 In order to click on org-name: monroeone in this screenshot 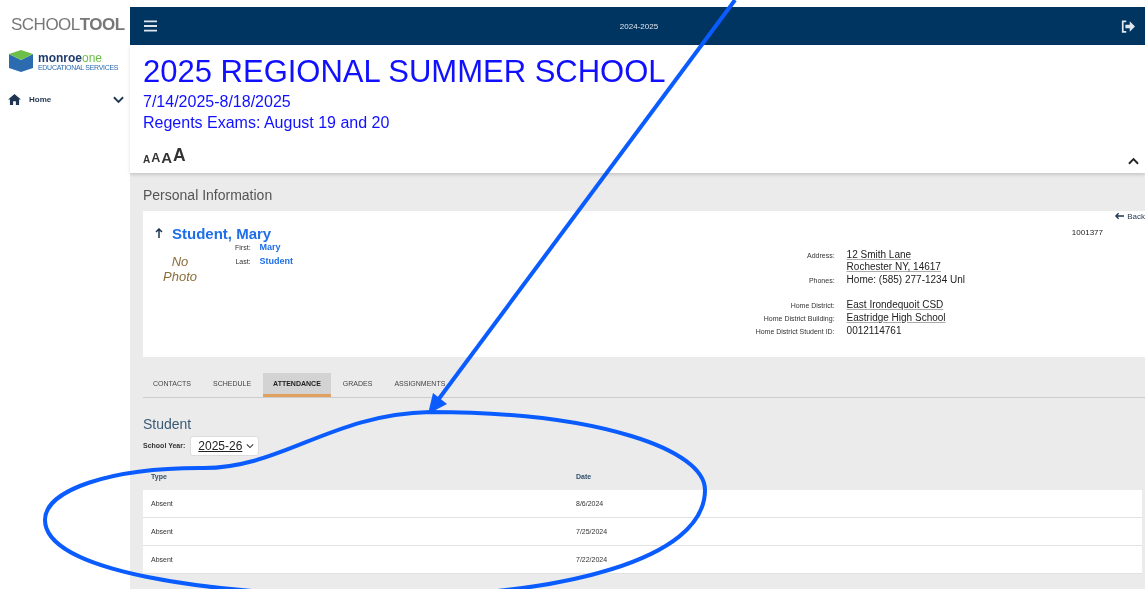, I will do `click(71, 57)`.